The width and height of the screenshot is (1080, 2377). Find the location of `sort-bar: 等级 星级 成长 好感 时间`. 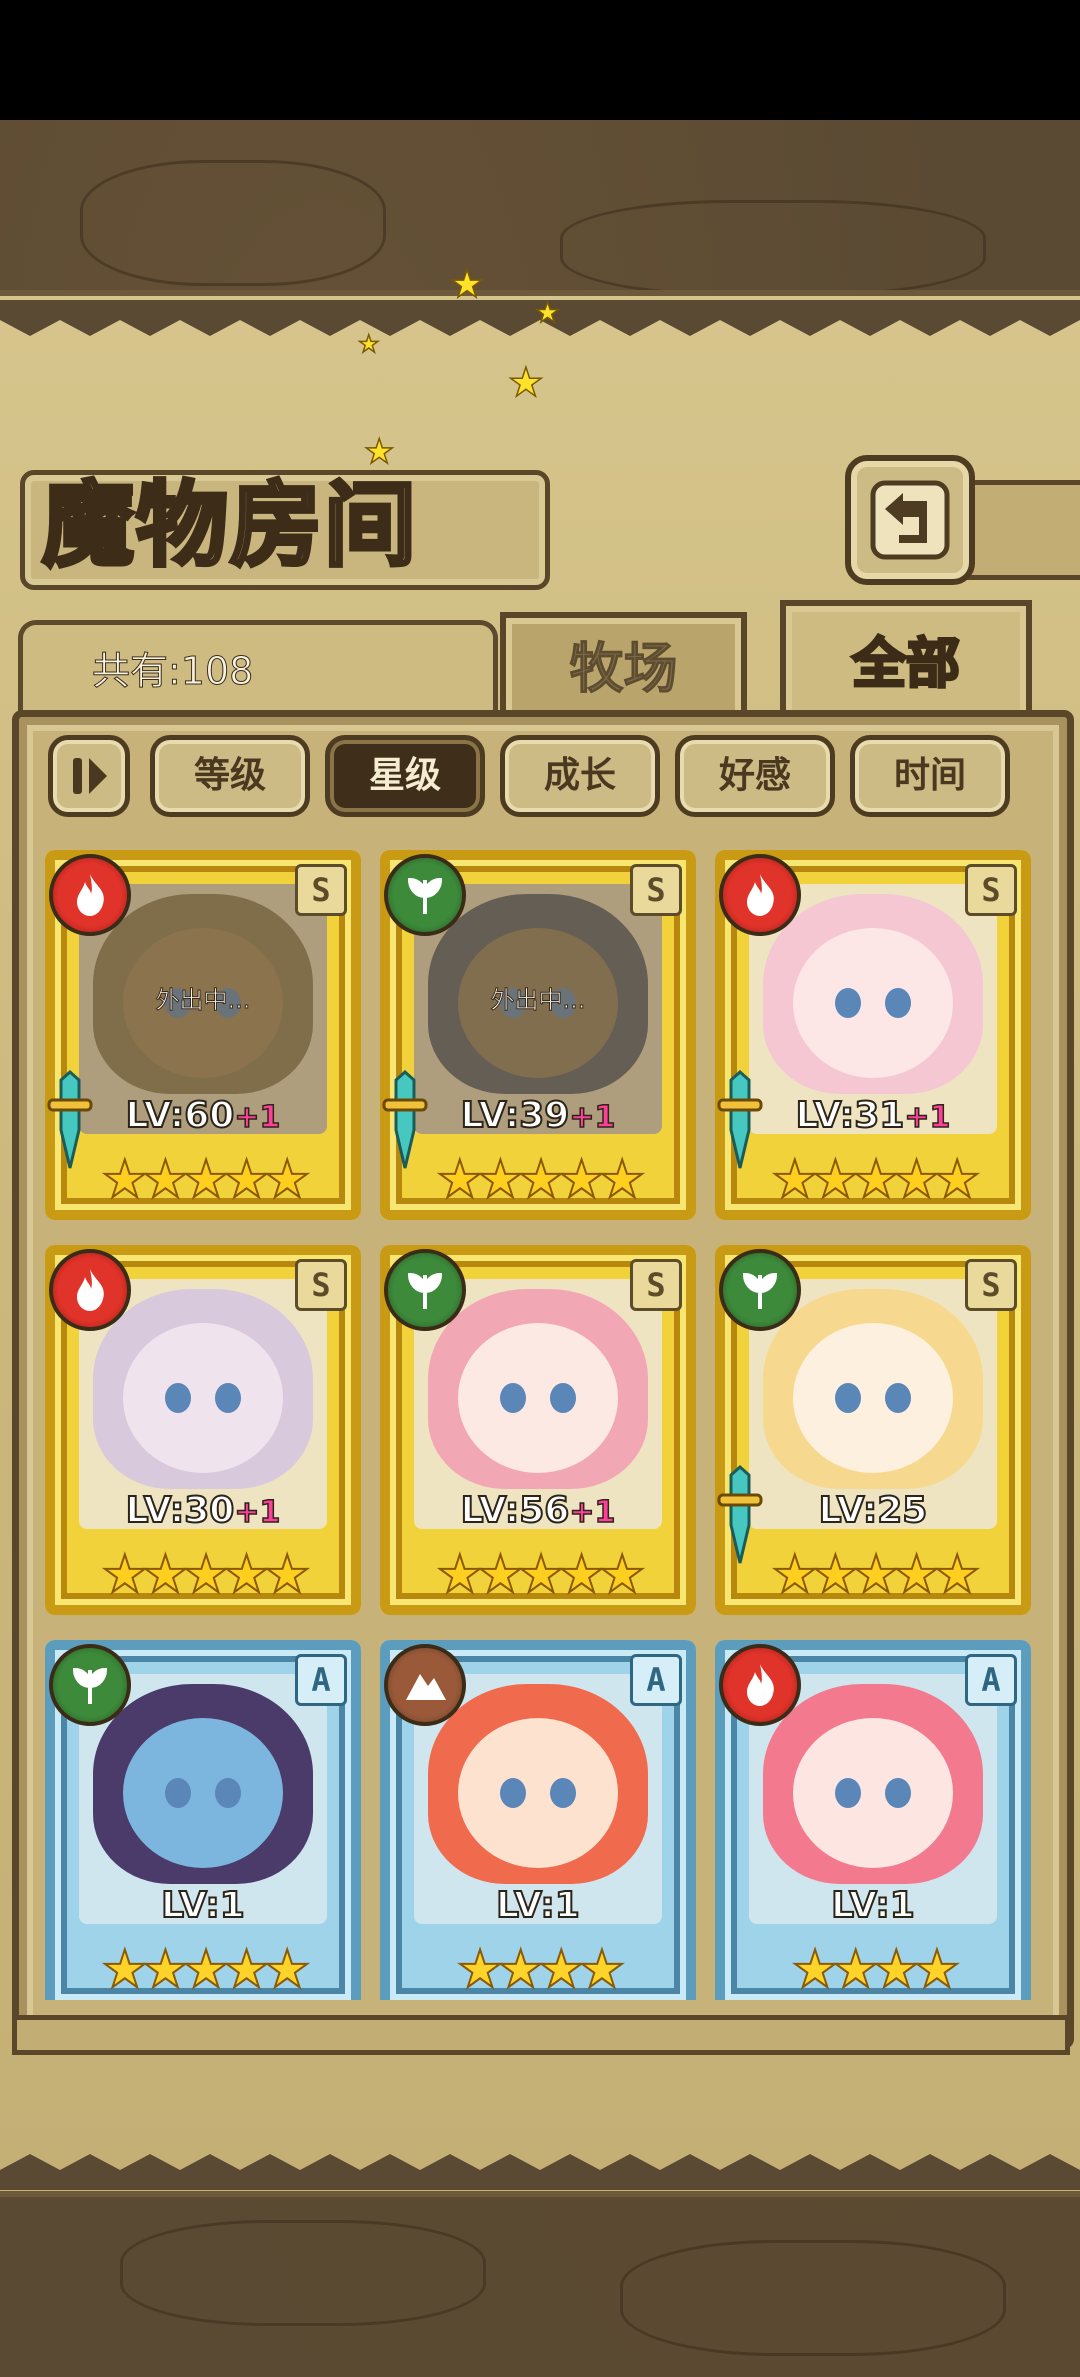

sort-bar: 等级 星级 成长 好感 时间 is located at coordinates (529, 776).